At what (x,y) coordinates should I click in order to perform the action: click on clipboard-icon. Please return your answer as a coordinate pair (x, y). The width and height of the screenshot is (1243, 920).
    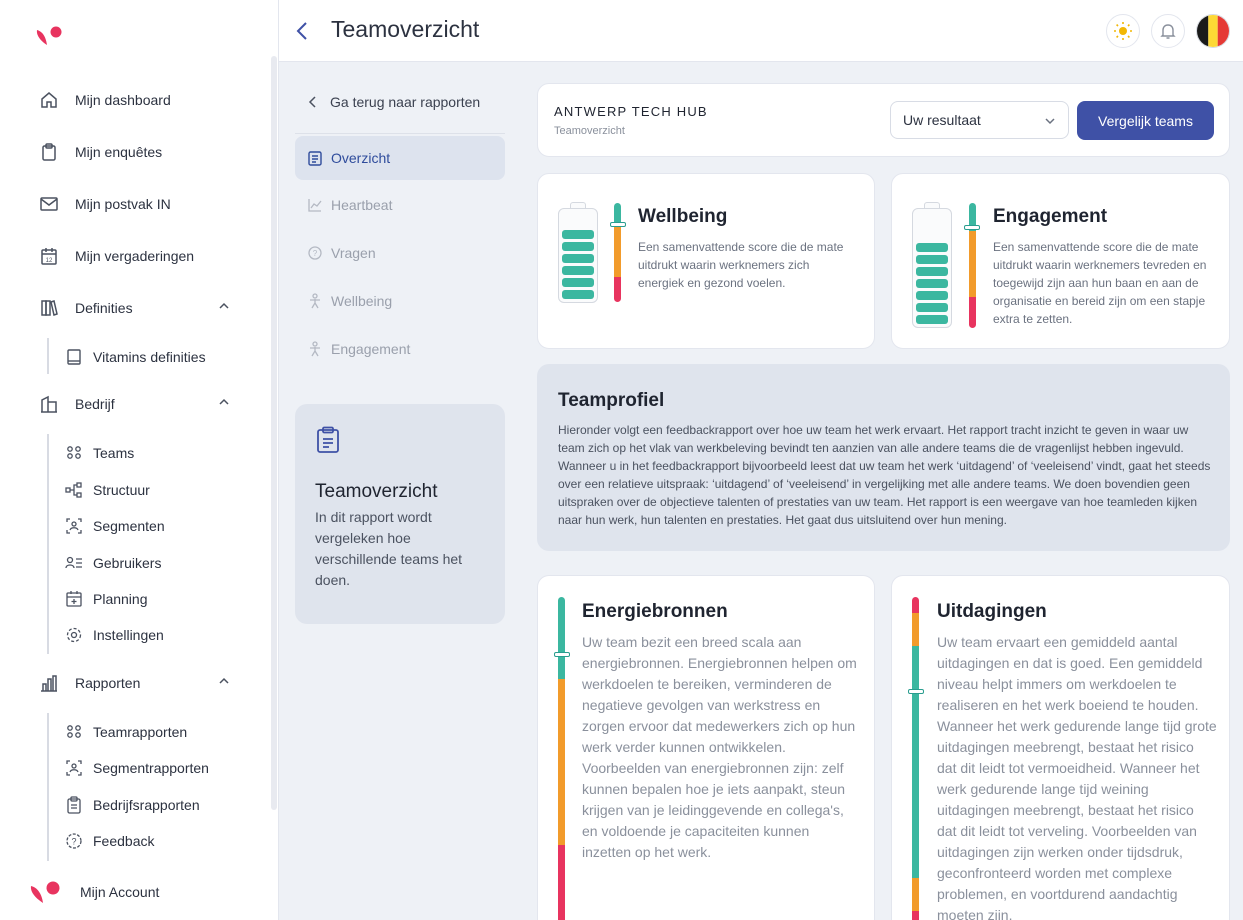
    Looking at the image, I should click on (328, 439).